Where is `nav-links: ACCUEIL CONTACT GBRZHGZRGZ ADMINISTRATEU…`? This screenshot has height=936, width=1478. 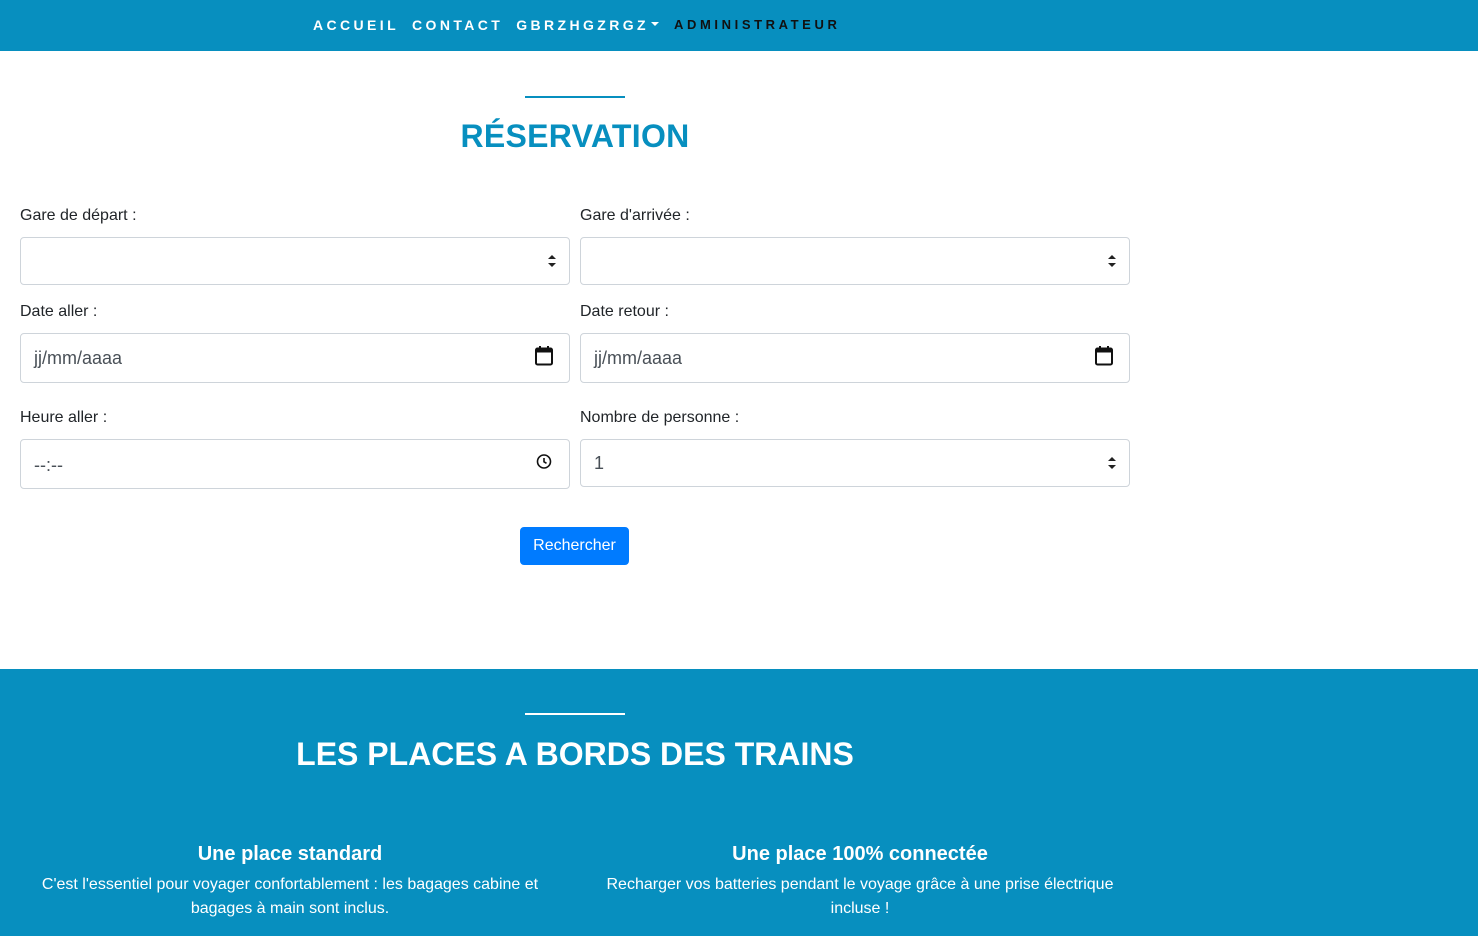 nav-links: ACCUEIL CONTACT GBRZHGZRGZ ADMINISTRATEU… is located at coordinates (583, 25).